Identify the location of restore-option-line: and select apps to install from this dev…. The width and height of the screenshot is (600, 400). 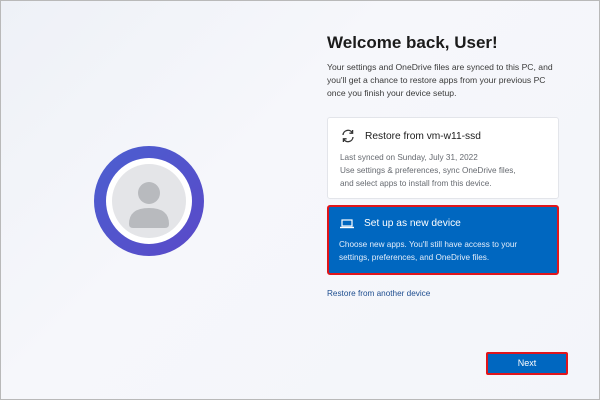
(416, 183).